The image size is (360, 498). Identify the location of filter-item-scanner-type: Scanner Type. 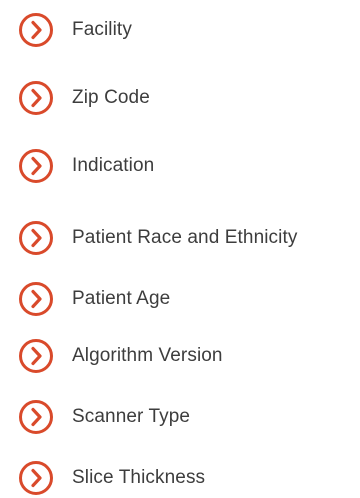
(104, 417).